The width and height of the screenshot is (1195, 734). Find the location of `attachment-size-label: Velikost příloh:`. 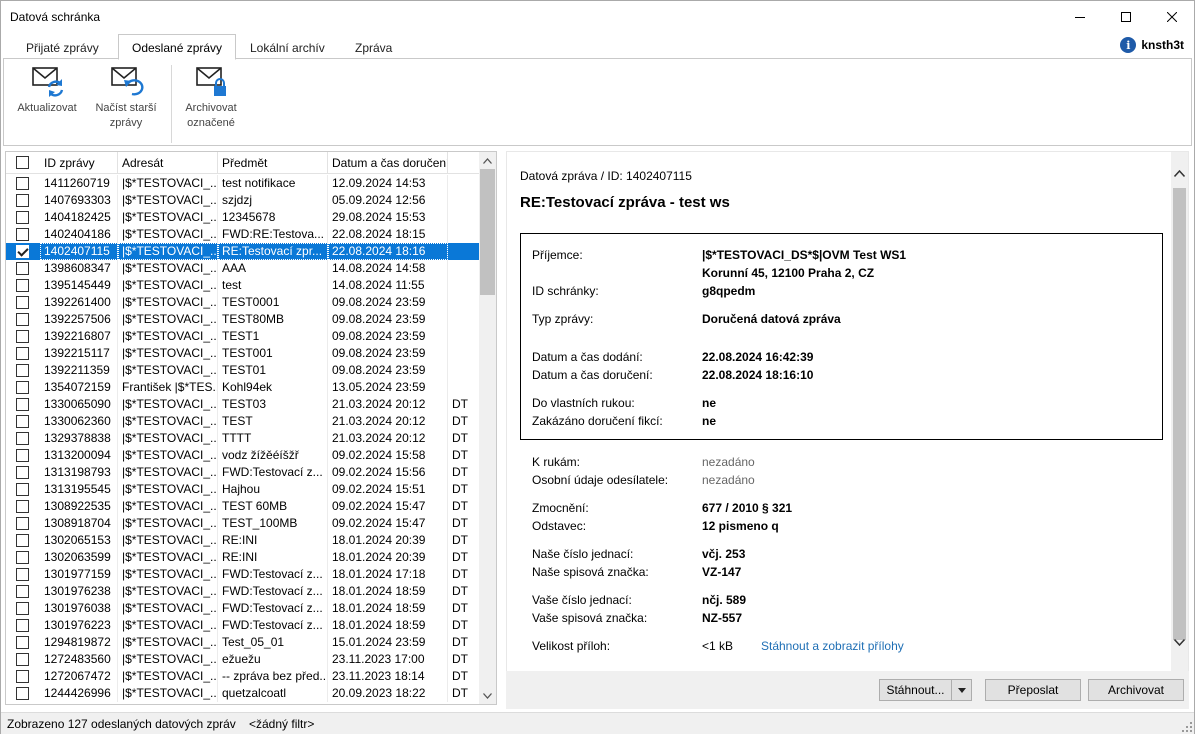

attachment-size-label: Velikost příloh: is located at coordinates (571, 646).